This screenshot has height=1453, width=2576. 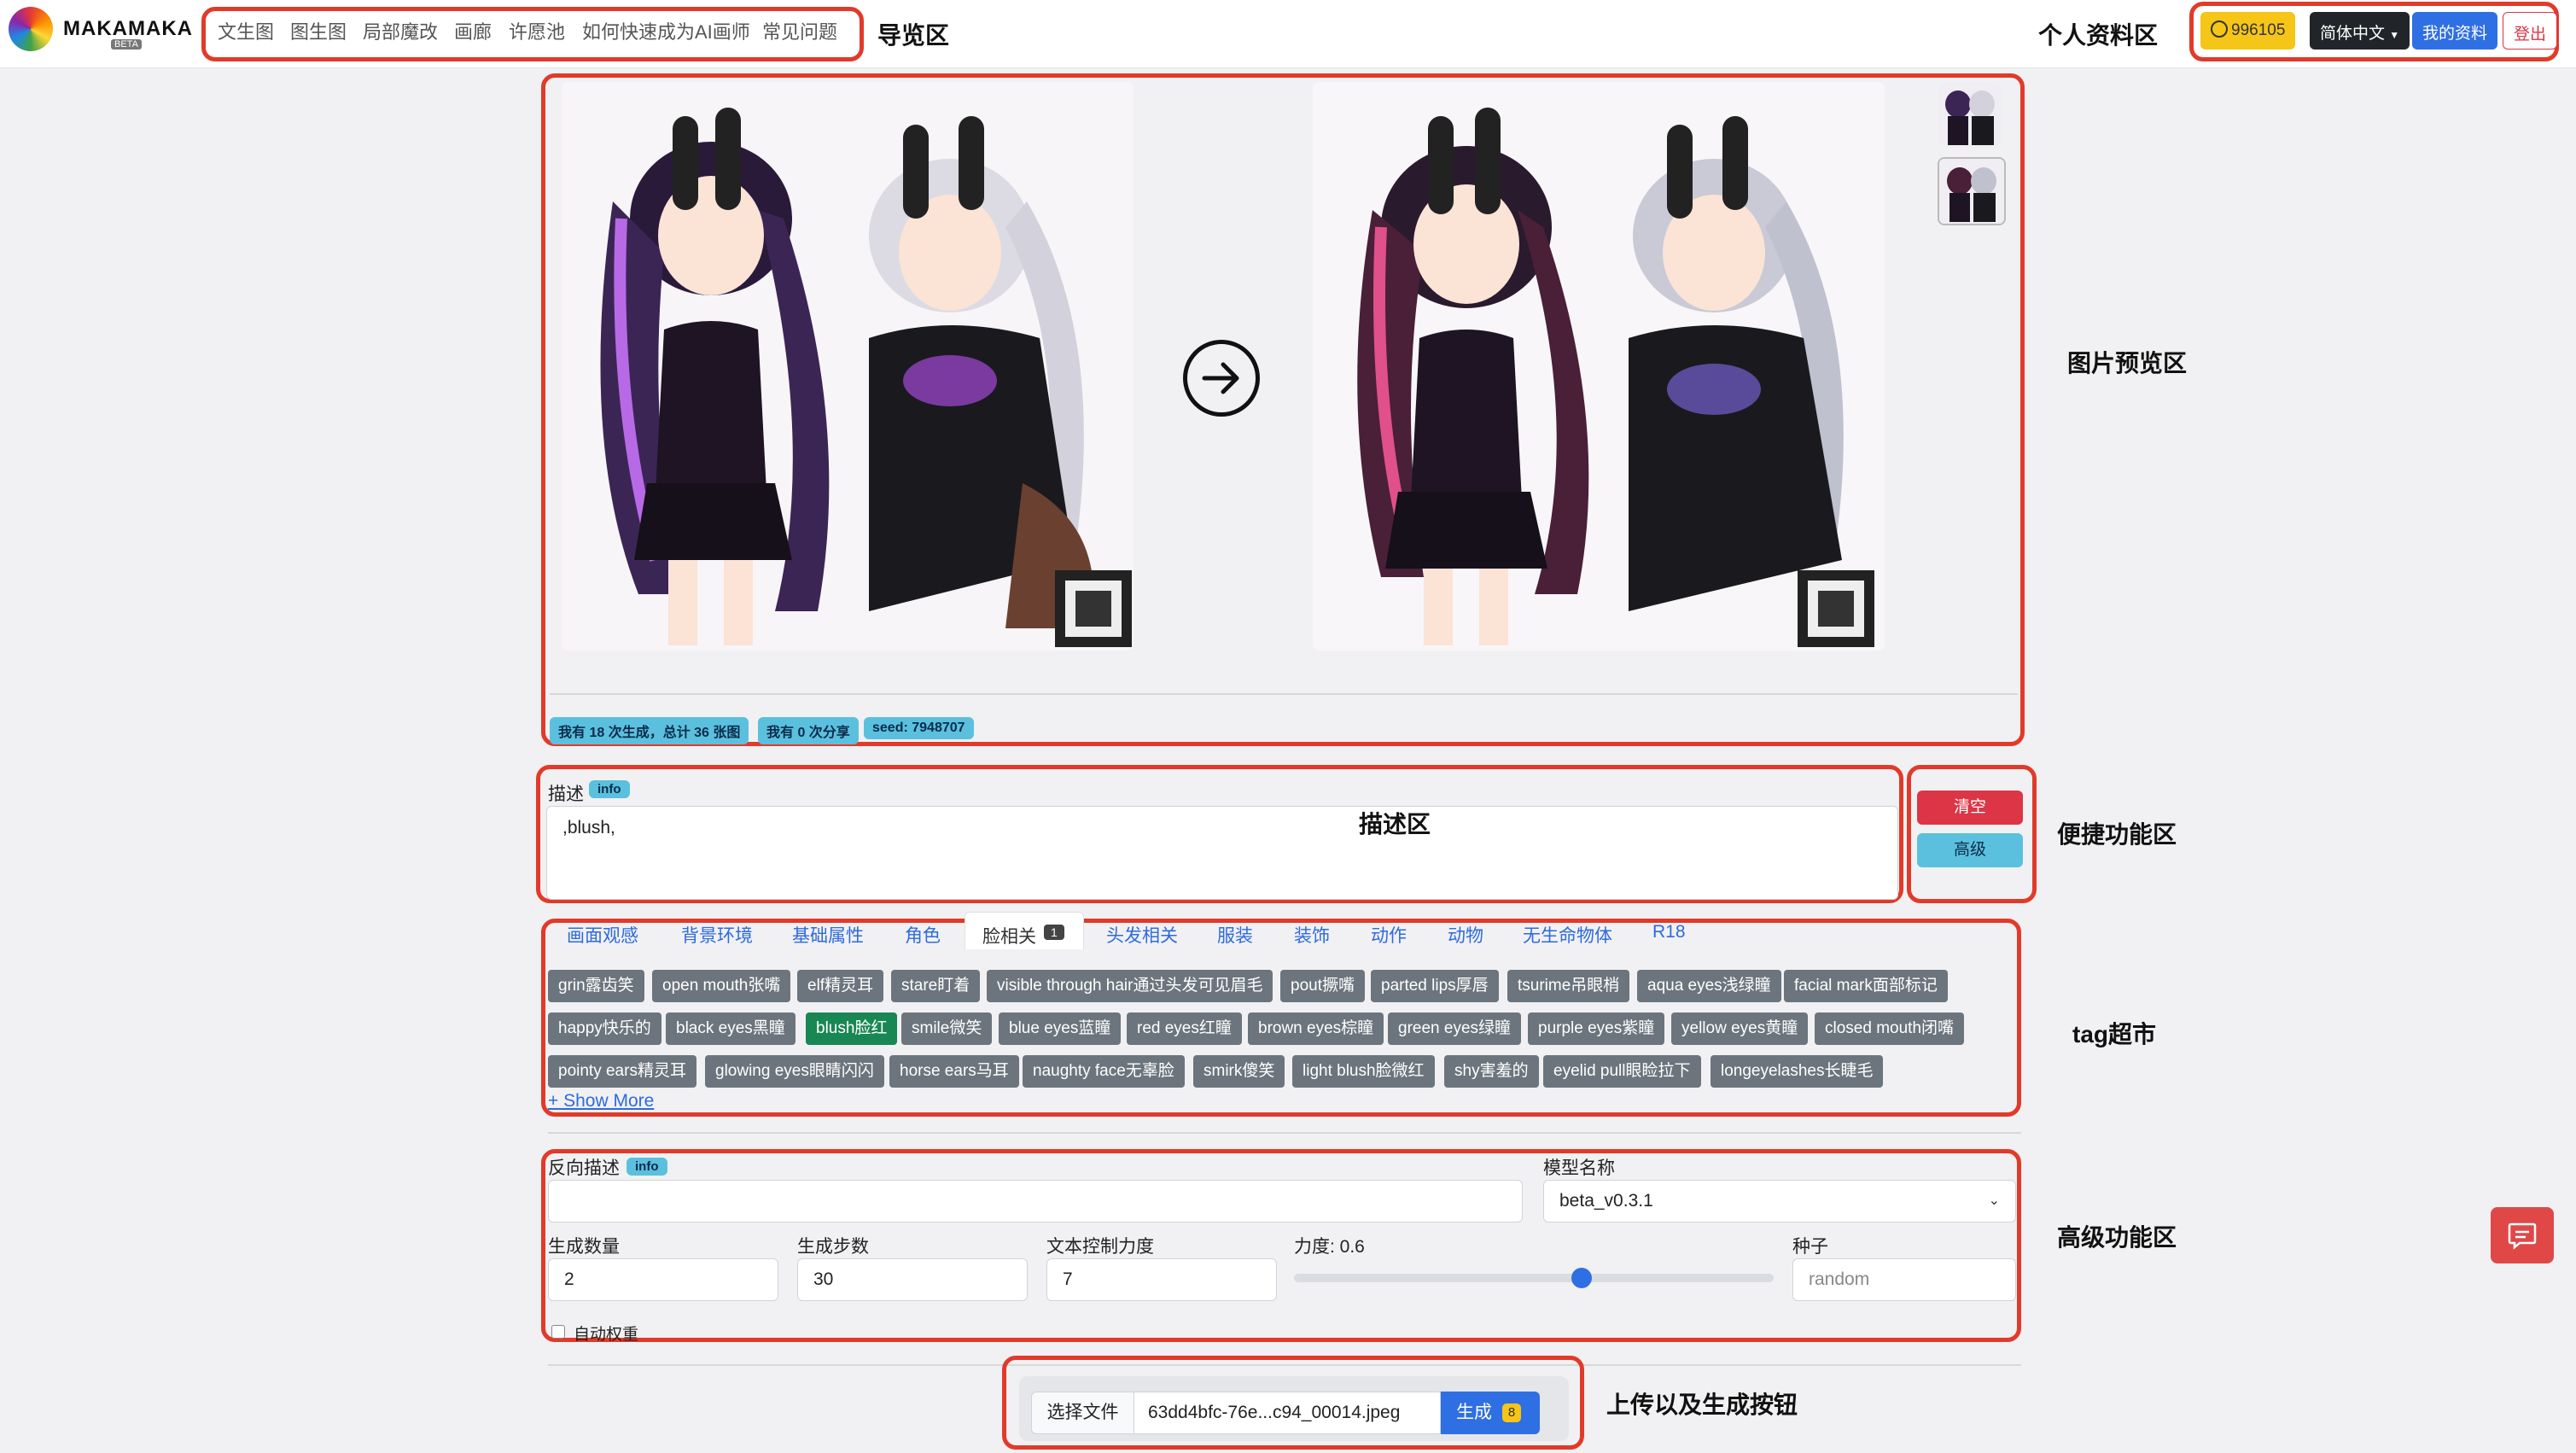 What do you see at coordinates (721, 986) in the screenshot?
I see `tag-chip: open mouth张嘴` at bounding box center [721, 986].